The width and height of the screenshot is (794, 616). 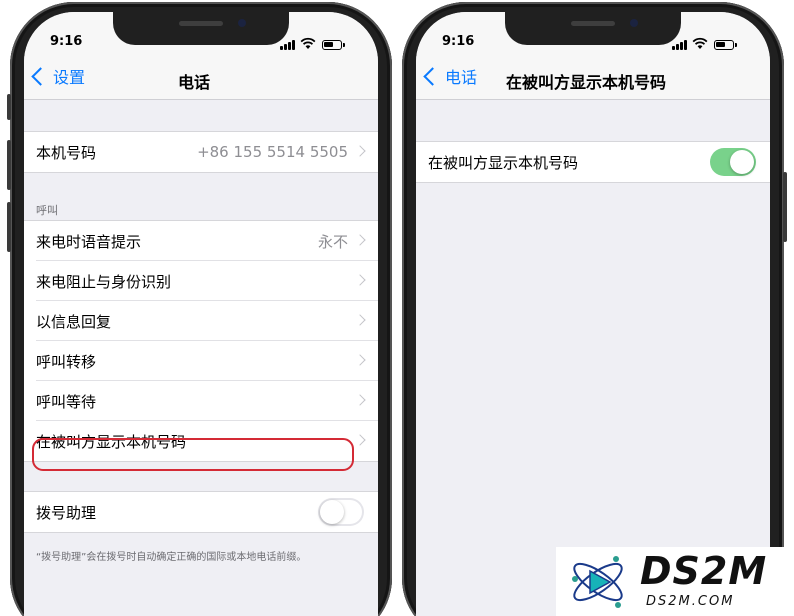 I want to click on show-caller-id-toggle, so click(x=733, y=162).